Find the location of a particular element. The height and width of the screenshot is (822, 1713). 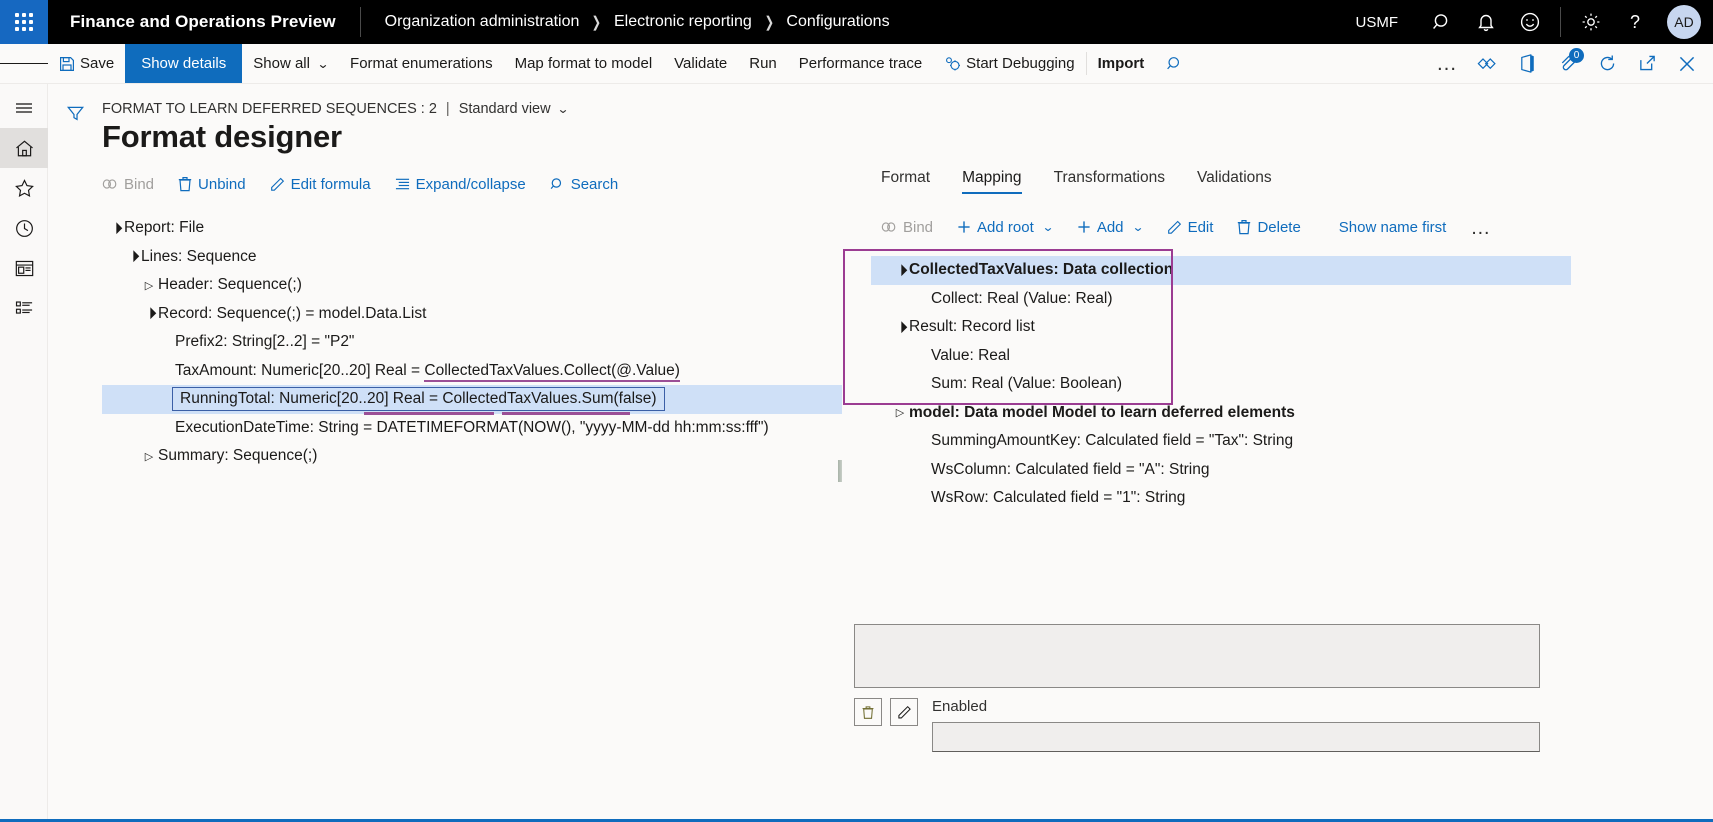

company-indicator: USMF is located at coordinates (1383, 22).